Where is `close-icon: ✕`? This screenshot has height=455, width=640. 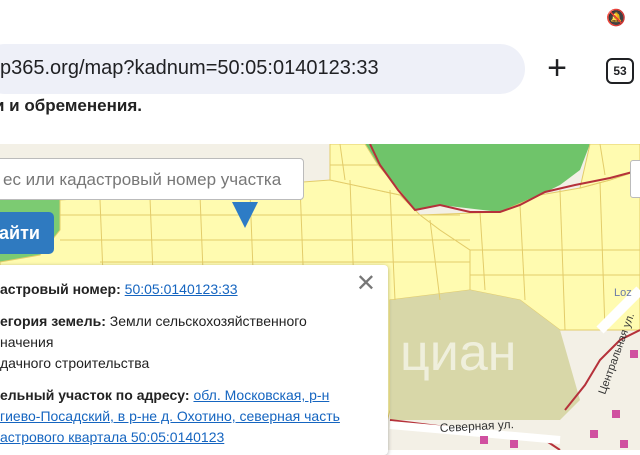 close-icon: ✕ is located at coordinates (366, 283).